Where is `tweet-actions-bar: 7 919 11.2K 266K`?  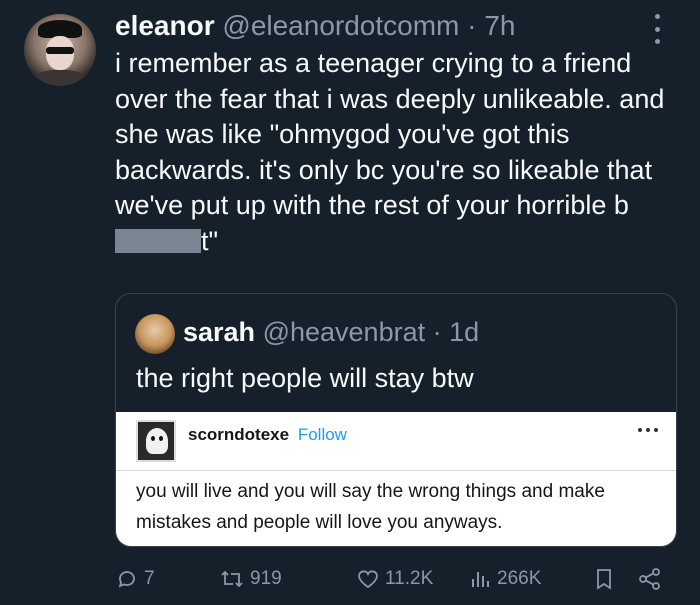 tweet-actions-bar: 7 919 11.2K 266K is located at coordinates (396, 579).